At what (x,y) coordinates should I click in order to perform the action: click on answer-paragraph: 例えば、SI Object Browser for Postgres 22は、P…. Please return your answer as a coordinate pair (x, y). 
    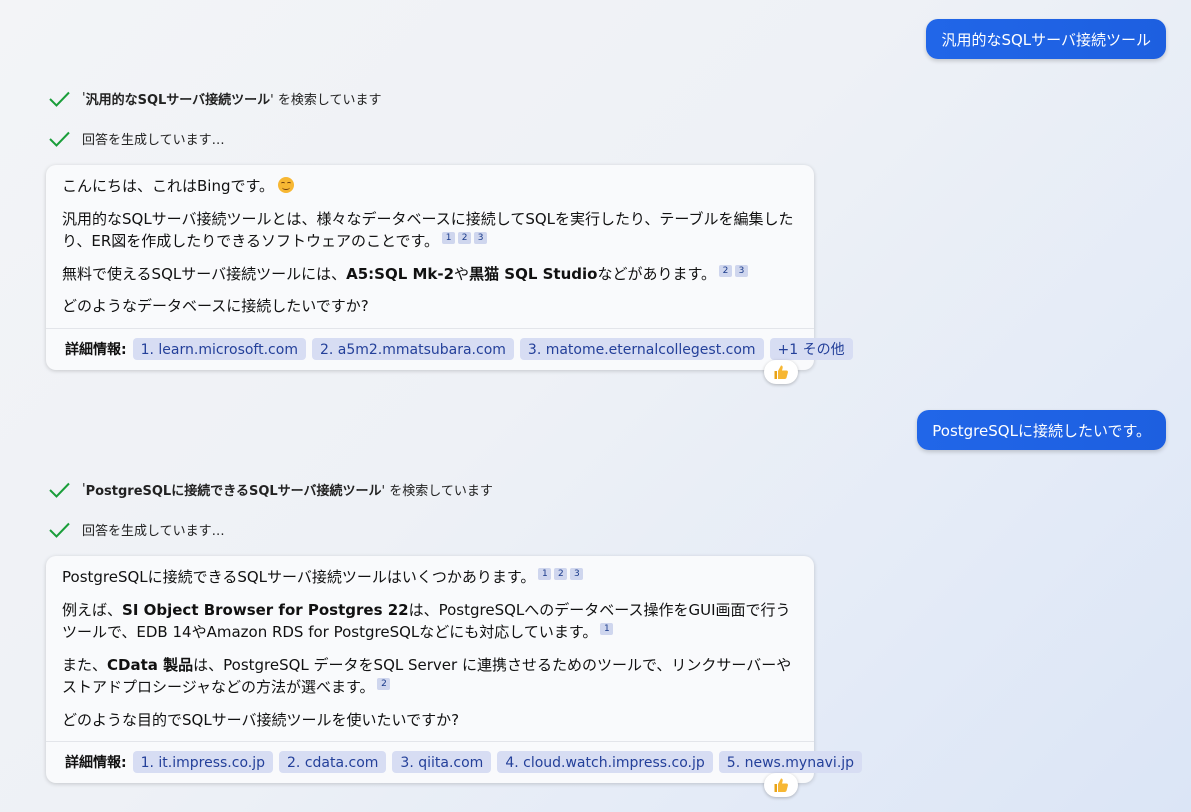
    Looking at the image, I should click on (426, 621).